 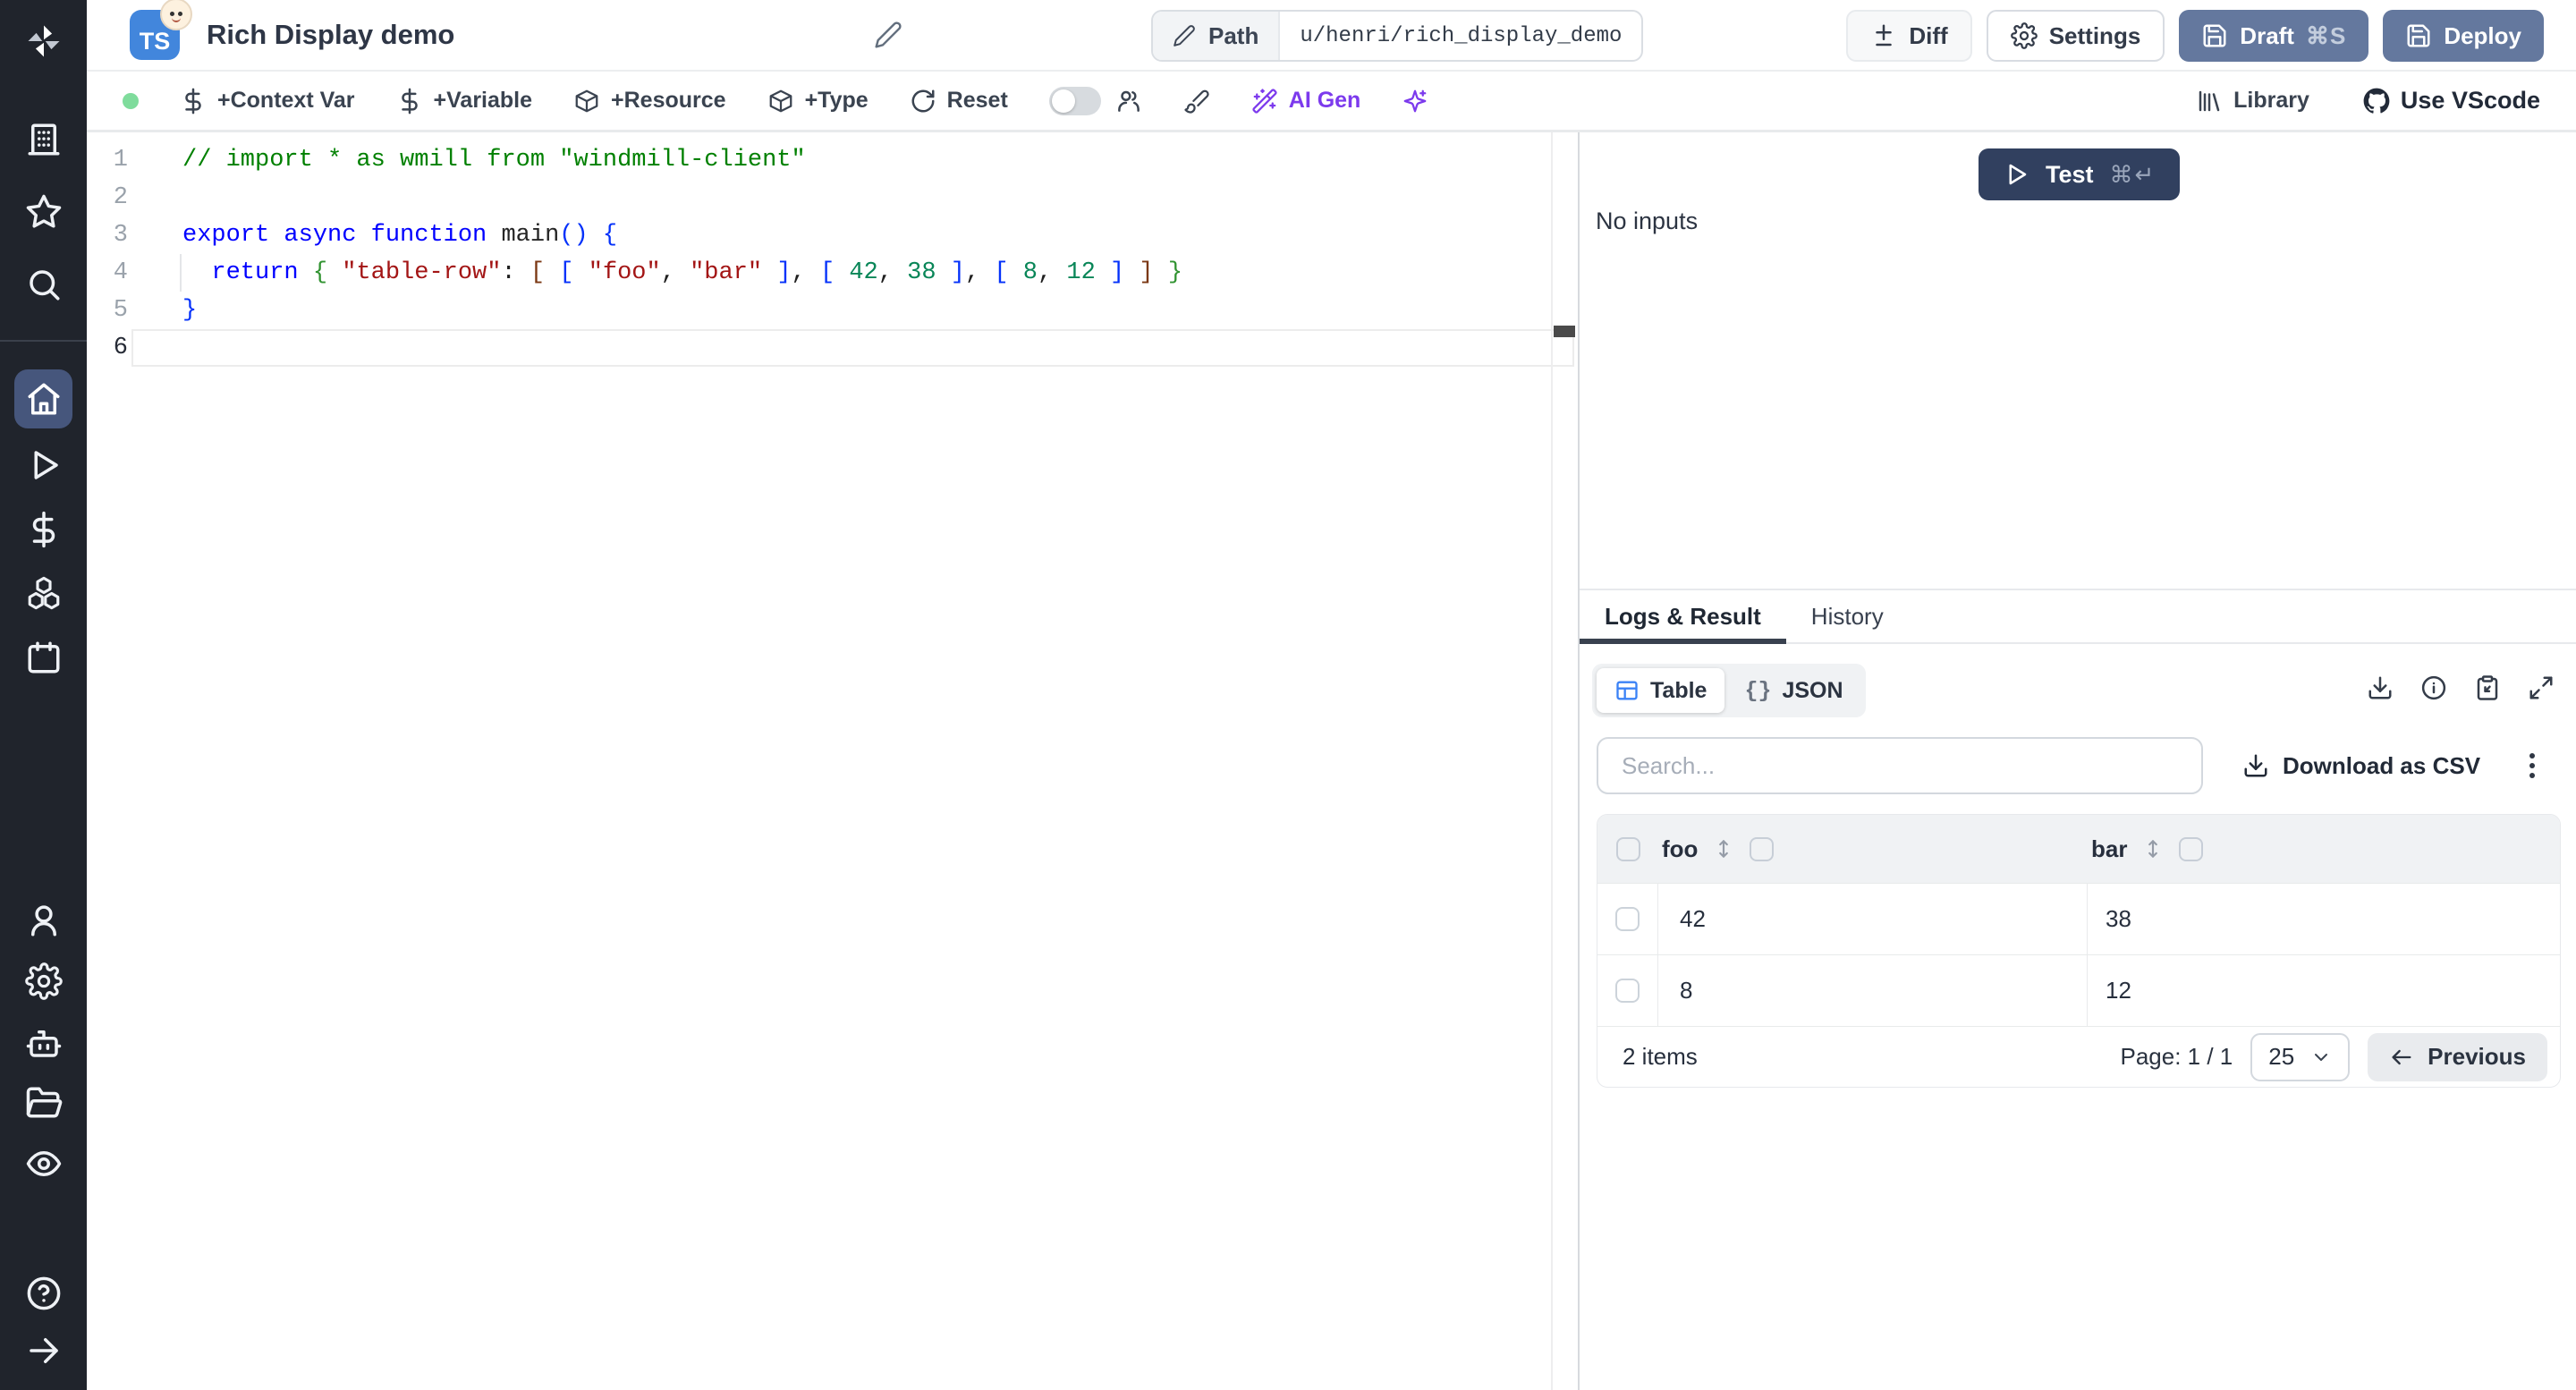 I want to click on download-csv-button: Download as CSV, so click(x=2361, y=766).